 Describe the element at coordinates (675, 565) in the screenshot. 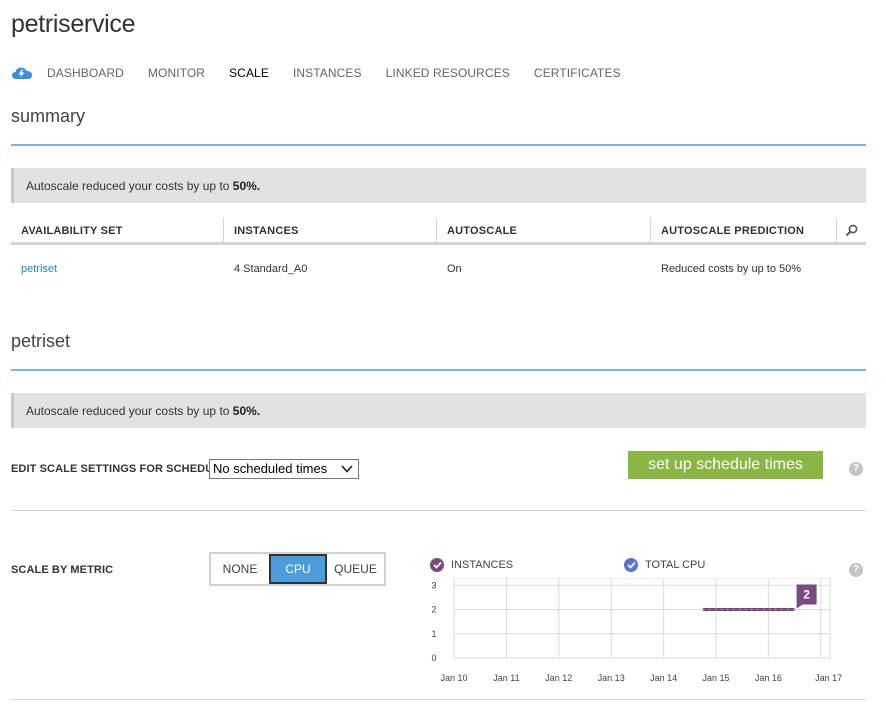

I see `legend-total-cpu-label: TOTAL CPU` at that location.